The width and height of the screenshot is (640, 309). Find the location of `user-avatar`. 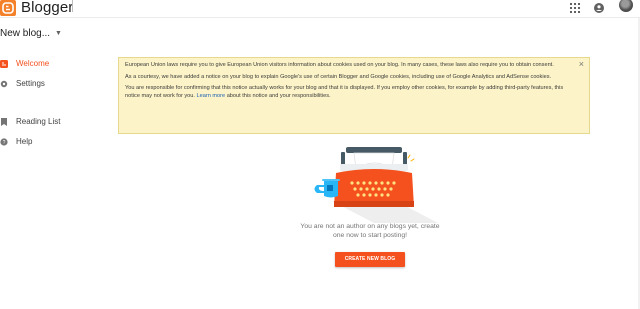

user-avatar is located at coordinates (626, 6).